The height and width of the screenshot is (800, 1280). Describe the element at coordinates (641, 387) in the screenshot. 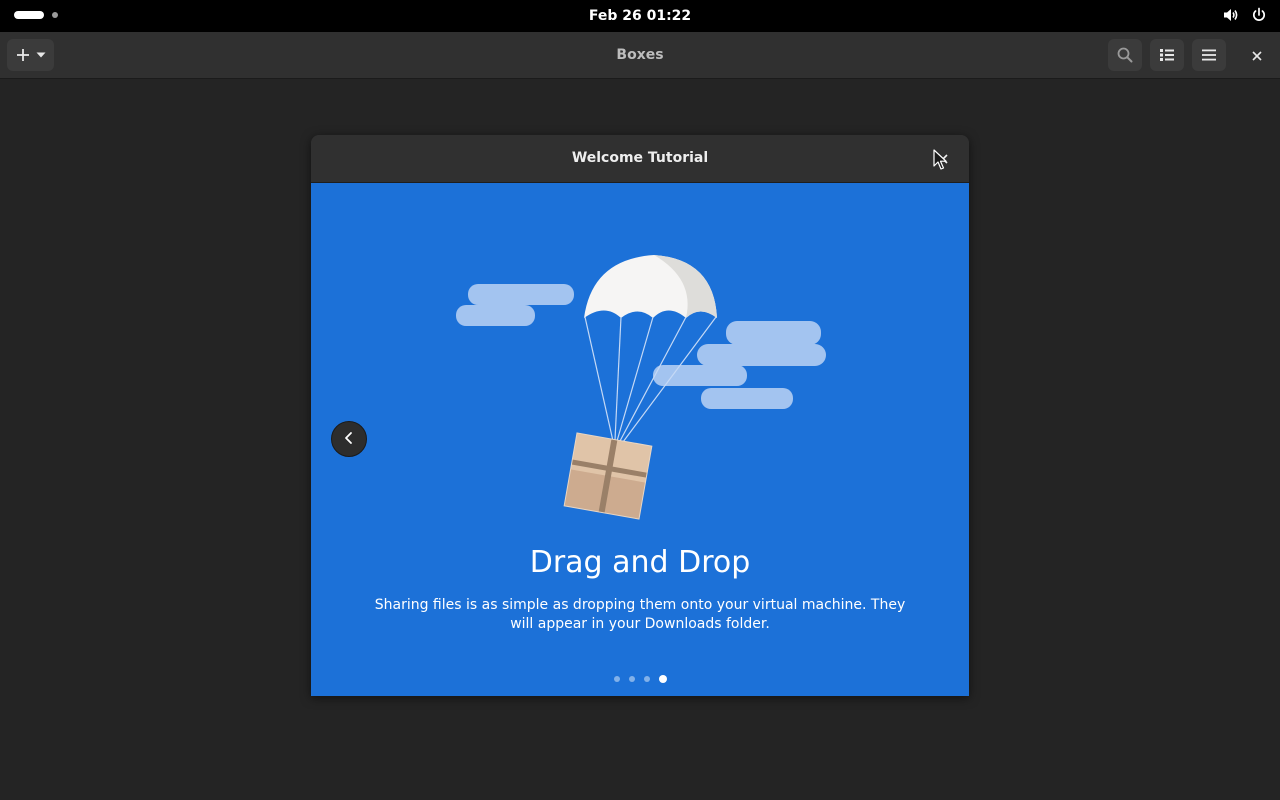

I see `parachute-package-illustration` at that location.